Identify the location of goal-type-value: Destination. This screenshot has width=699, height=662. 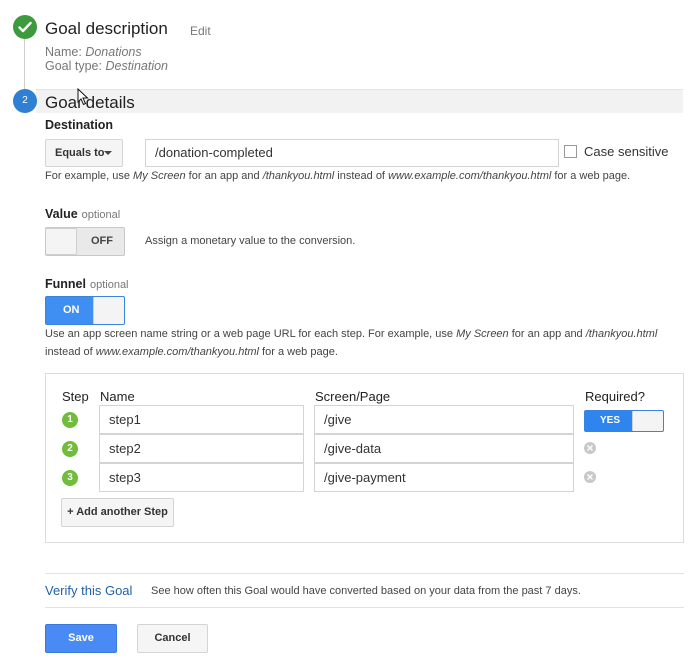
(137, 66).